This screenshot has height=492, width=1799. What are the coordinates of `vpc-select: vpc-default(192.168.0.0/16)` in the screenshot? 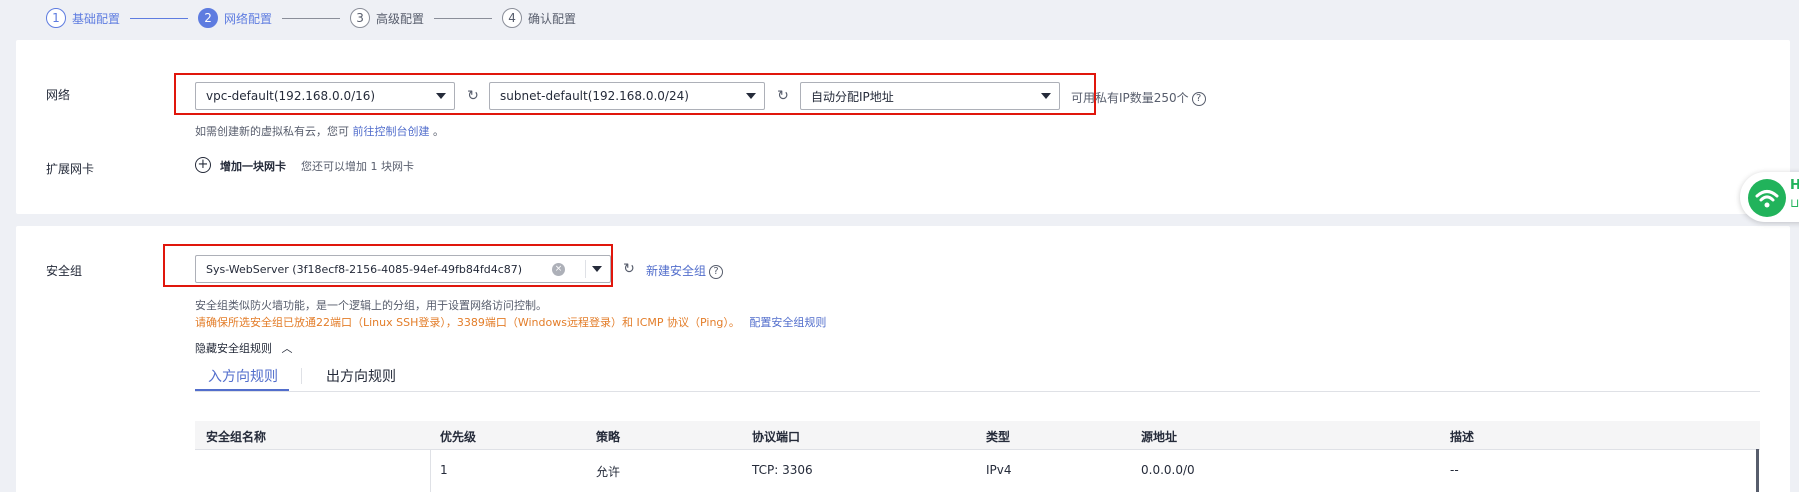 It's located at (325, 96).